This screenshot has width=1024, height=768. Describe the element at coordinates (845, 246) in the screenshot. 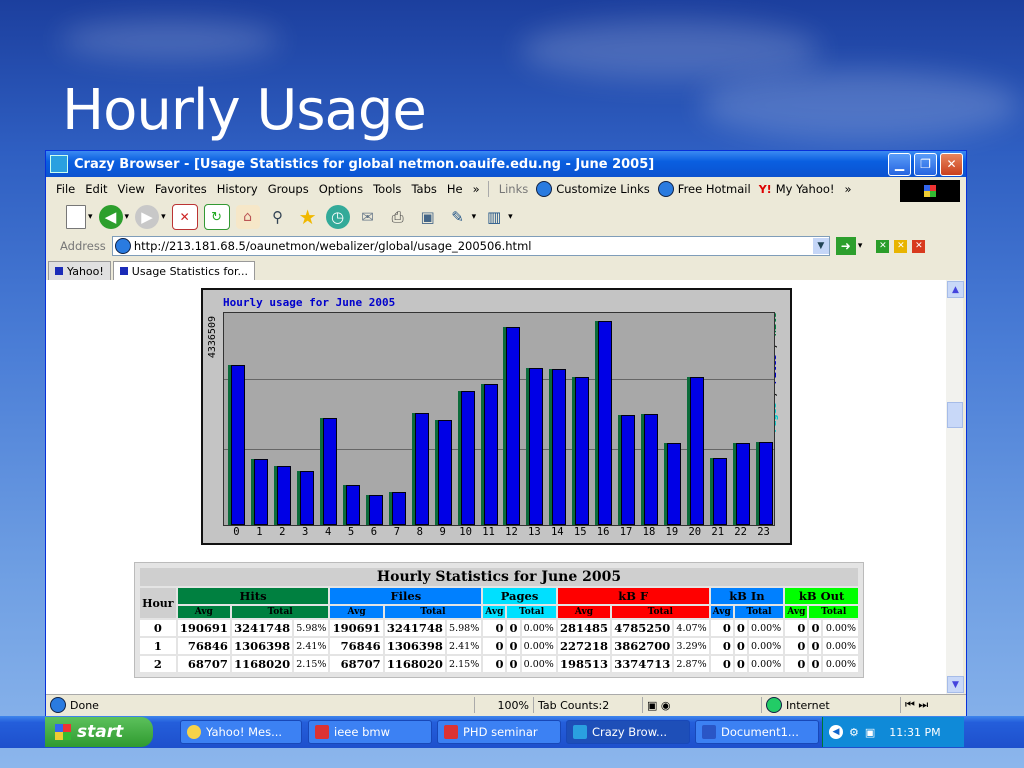

I see `go-button: ➜` at that location.